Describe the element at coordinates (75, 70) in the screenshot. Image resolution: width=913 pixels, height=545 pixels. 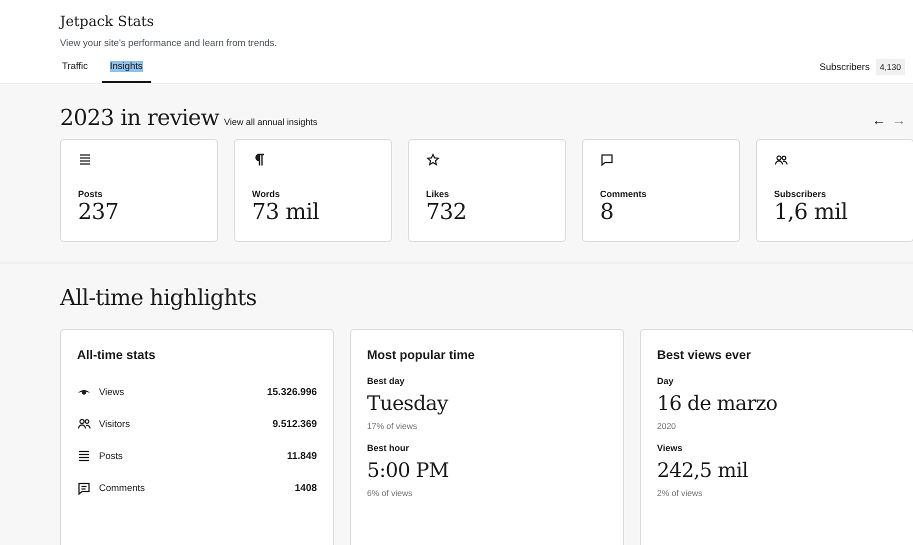
I see `tab: Traffic` at that location.